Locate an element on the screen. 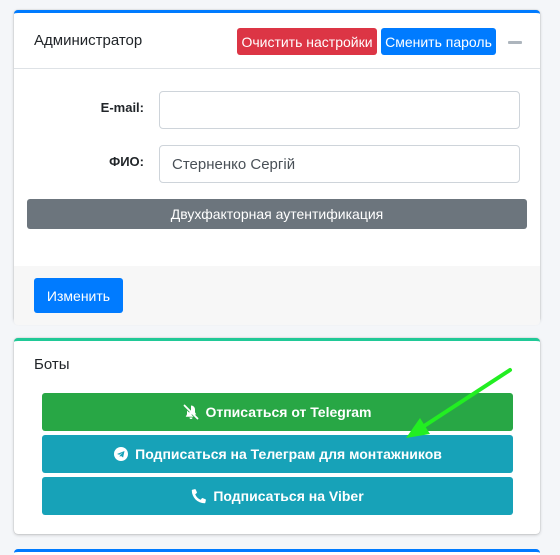 This screenshot has width=560, height=555. bots-card-title: Боты is located at coordinates (52, 364).